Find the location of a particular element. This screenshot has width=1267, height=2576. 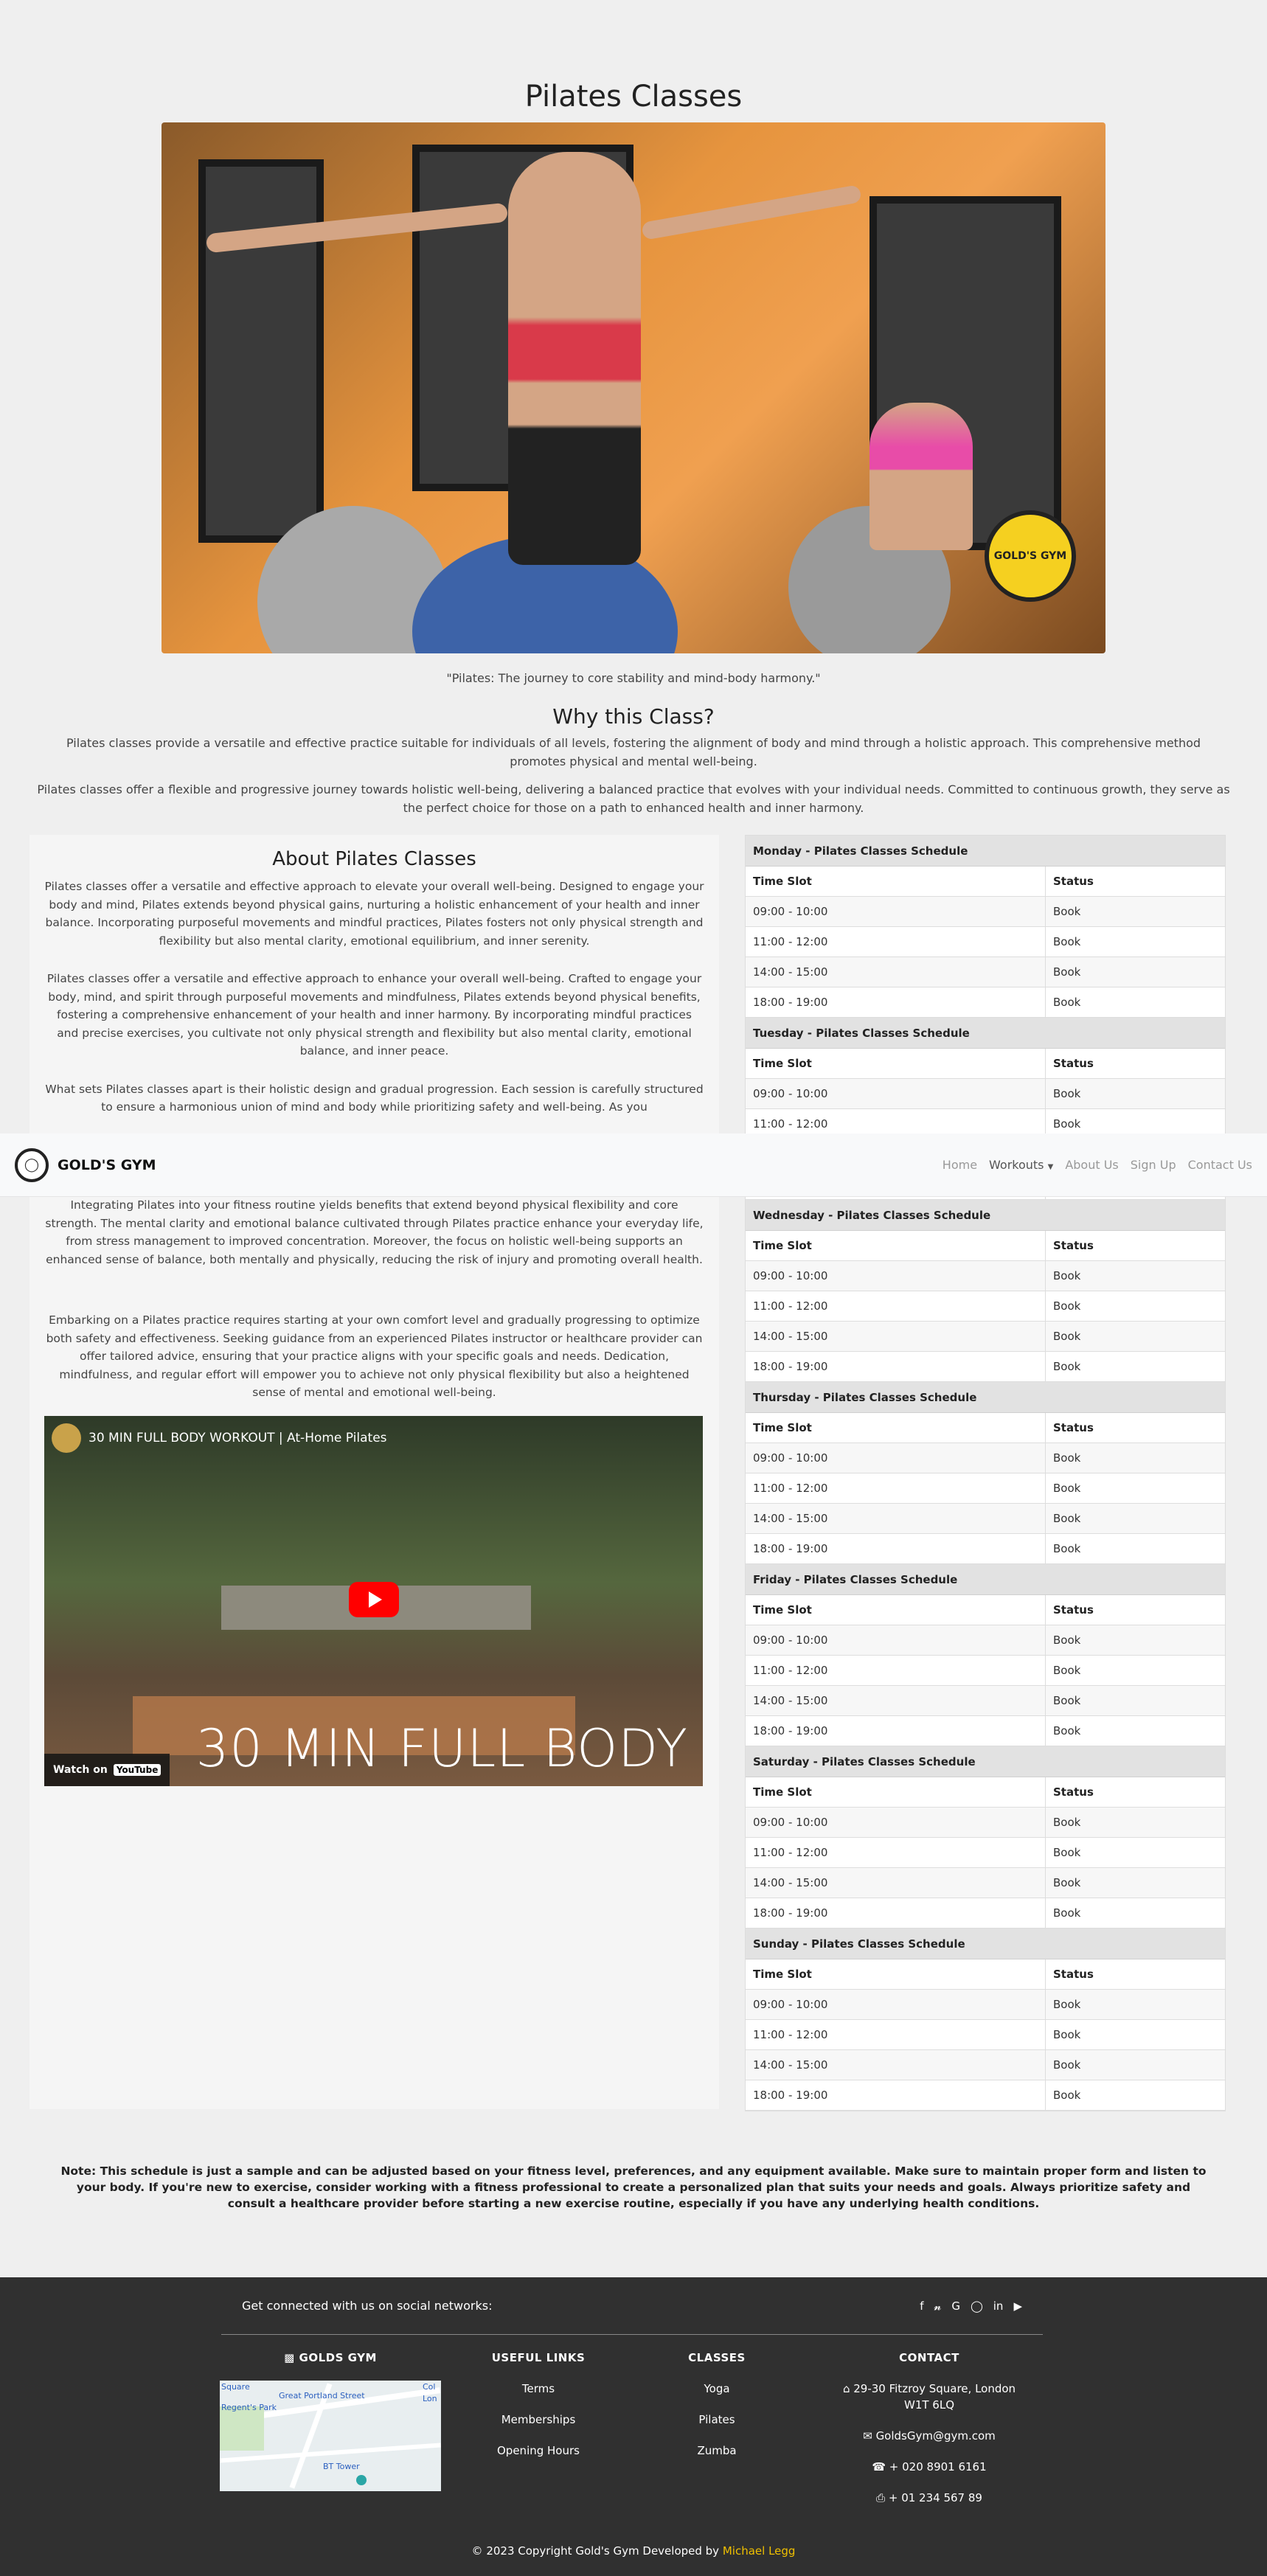

contact-heading: CONTACT is located at coordinates (929, 2357).